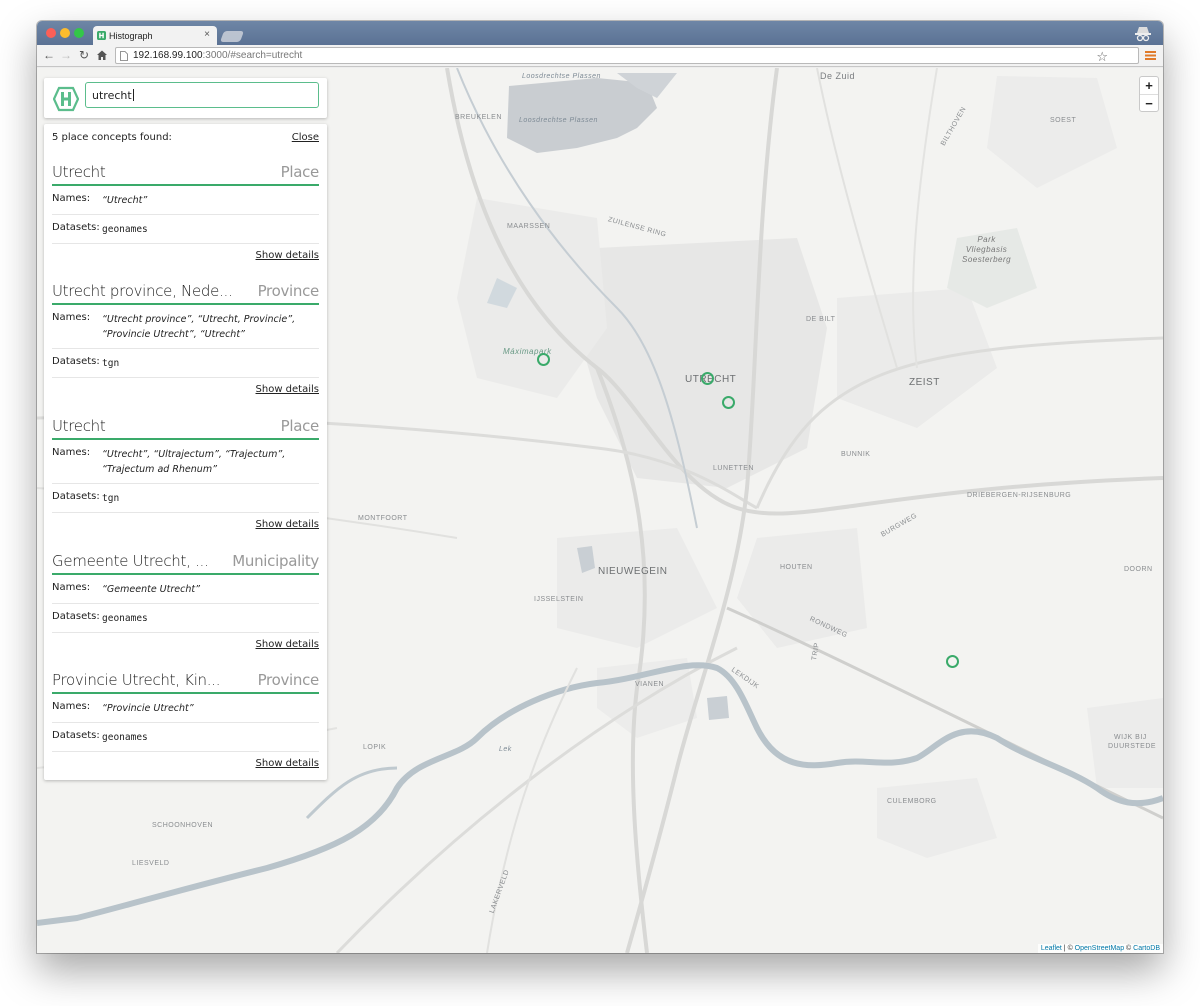 The width and height of the screenshot is (1200, 1006). Describe the element at coordinates (202, 95) in the screenshot. I see `search-input: utrecht` at that location.